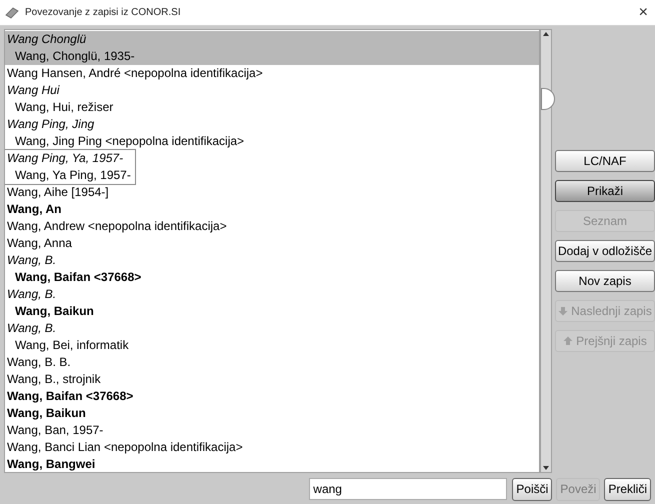  Describe the element at coordinates (272, 107) in the screenshot. I see `list-row: Wang, Hui, režiser` at that location.